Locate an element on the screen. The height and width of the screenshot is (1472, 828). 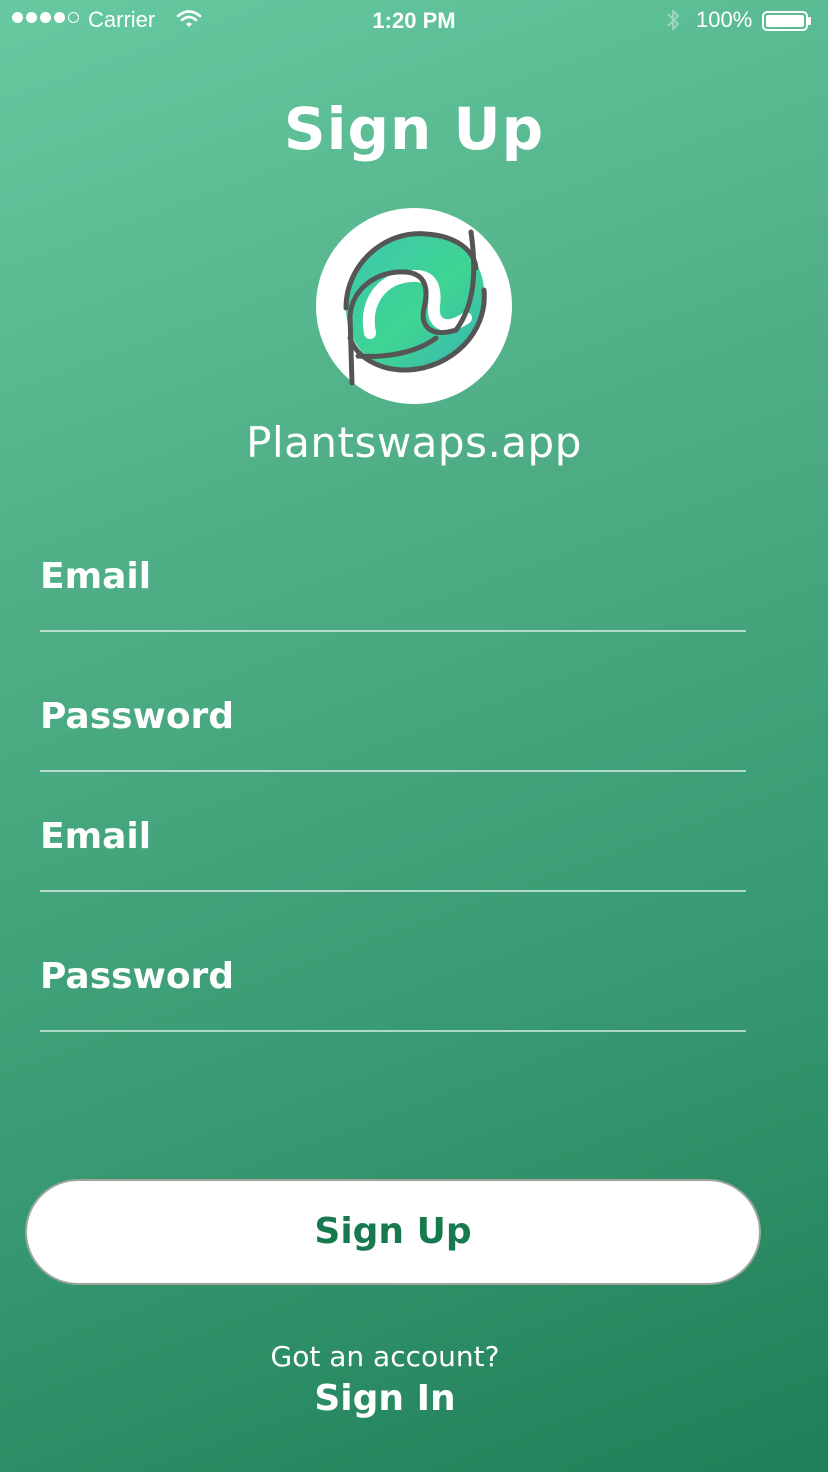
bluetooth-icon is located at coordinates (673, 20).